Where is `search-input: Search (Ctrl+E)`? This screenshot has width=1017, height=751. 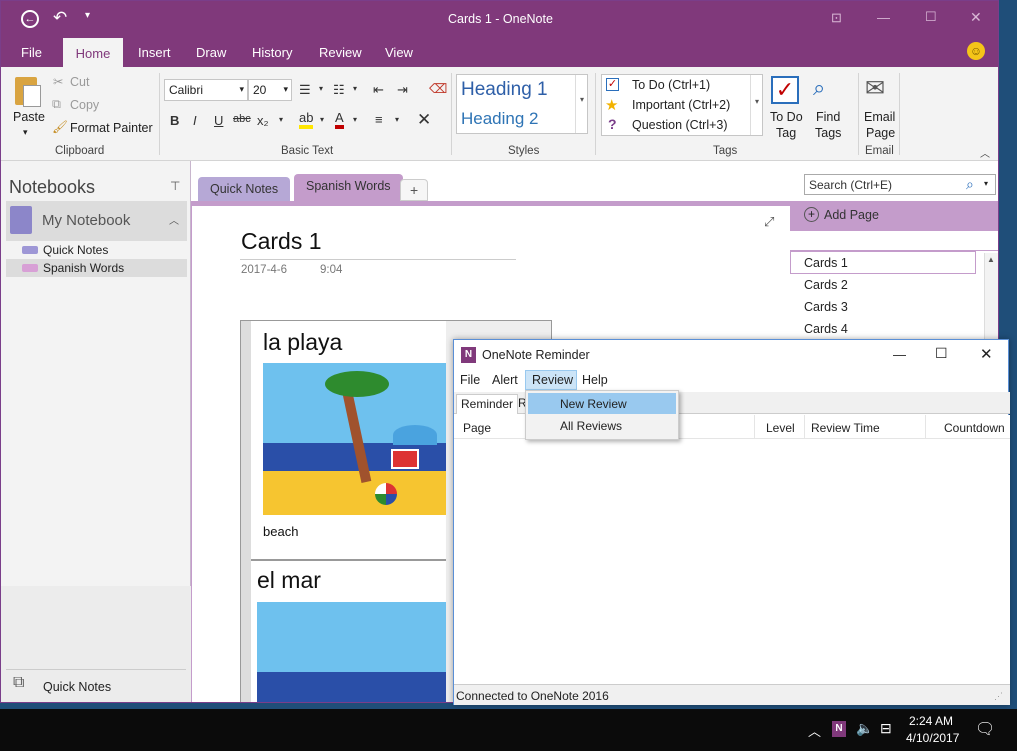 search-input: Search (Ctrl+E) is located at coordinates (850, 185).